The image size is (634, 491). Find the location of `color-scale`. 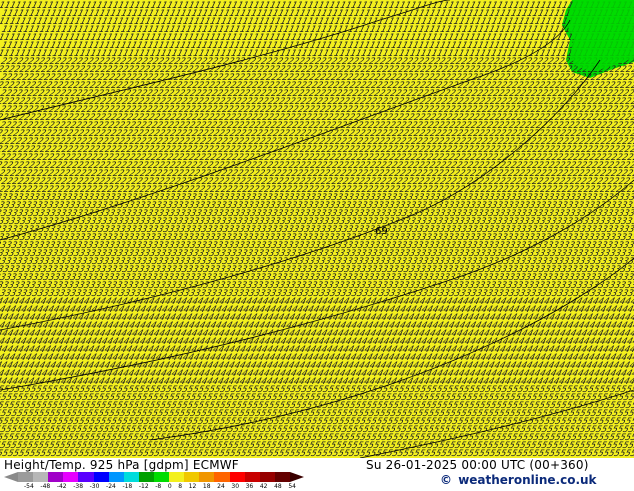

color-scale is located at coordinates (154, 477).